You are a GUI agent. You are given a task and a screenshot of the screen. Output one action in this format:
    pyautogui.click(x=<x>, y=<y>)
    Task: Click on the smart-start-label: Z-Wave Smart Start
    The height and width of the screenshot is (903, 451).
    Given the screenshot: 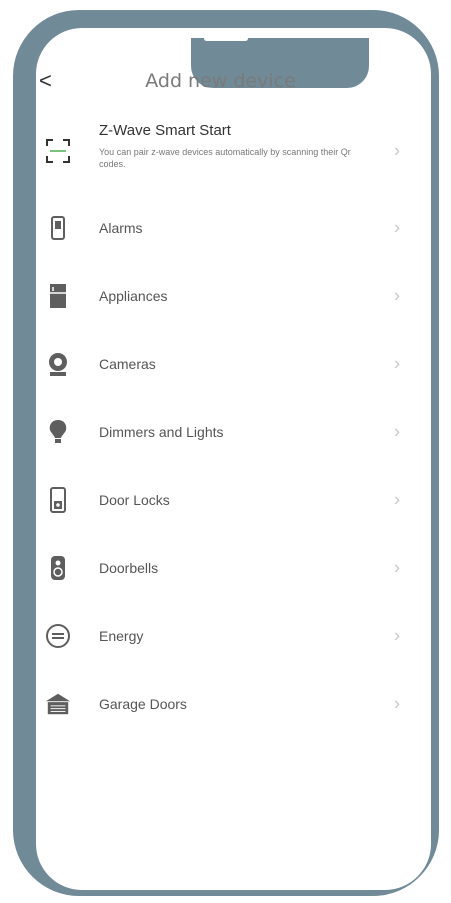 What is the action you would take?
    pyautogui.click(x=165, y=130)
    